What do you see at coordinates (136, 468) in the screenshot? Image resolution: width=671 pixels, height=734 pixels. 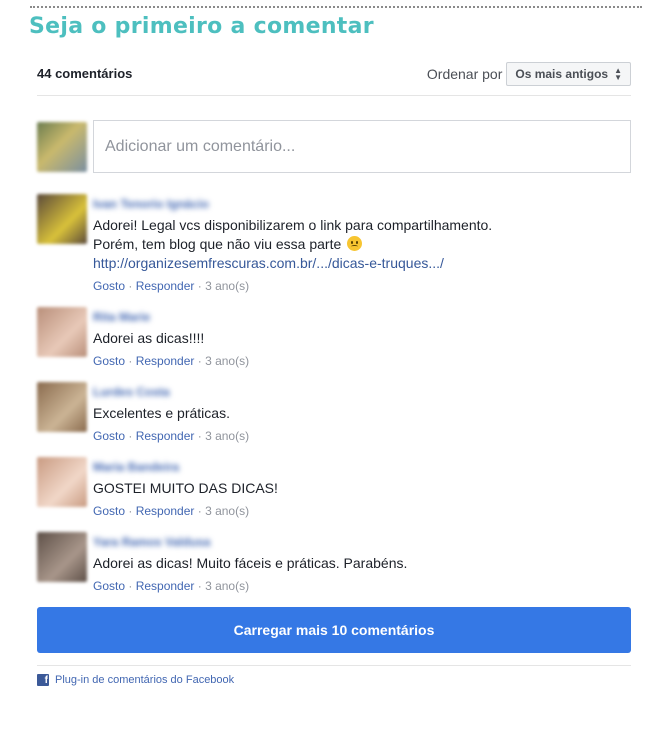 I see `comment-author: Maria Bandeira` at bounding box center [136, 468].